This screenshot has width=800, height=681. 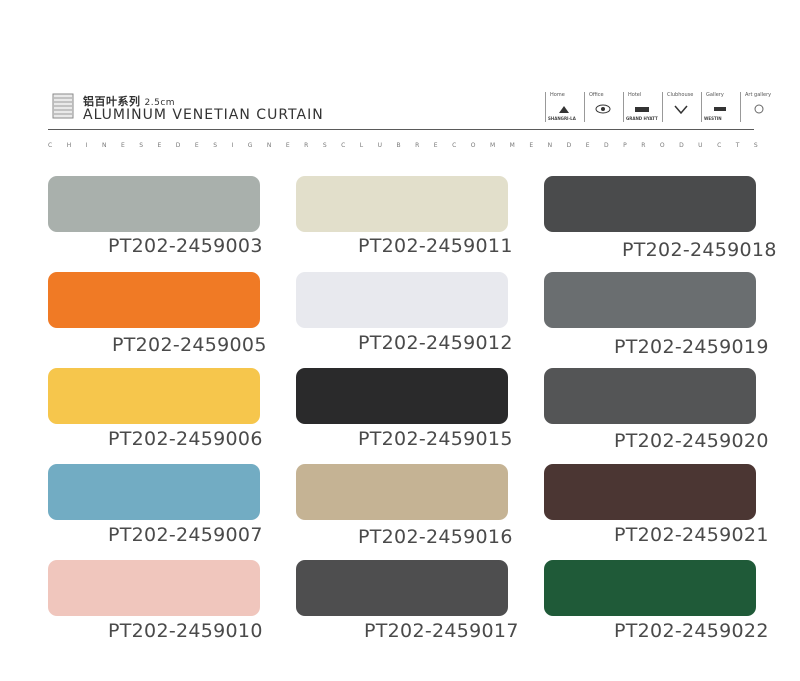 I want to click on tagline-letter: G, so click(x=250, y=145).